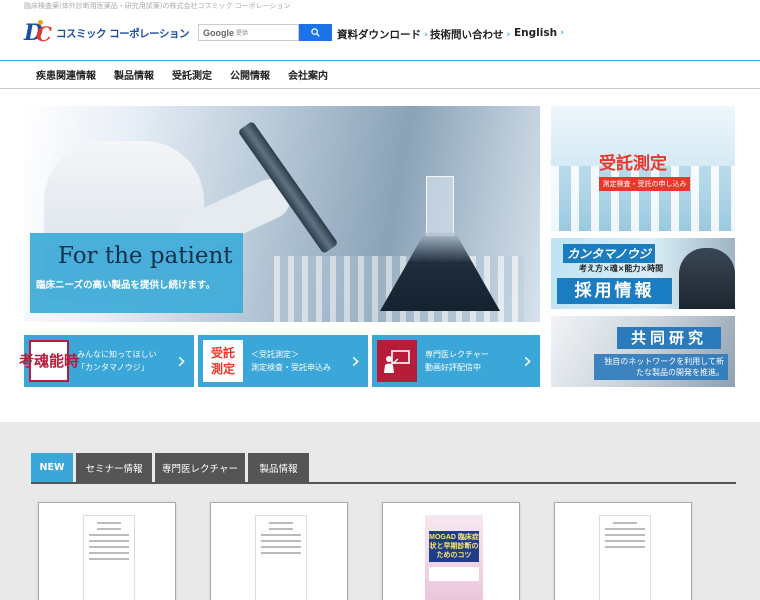 The width and height of the screenshot is (760, 600). I want to click on contract-testing-tile: 受託 測定 ＜受託測定＞ 測定検査・受託申込み ›, so click(283, 361).